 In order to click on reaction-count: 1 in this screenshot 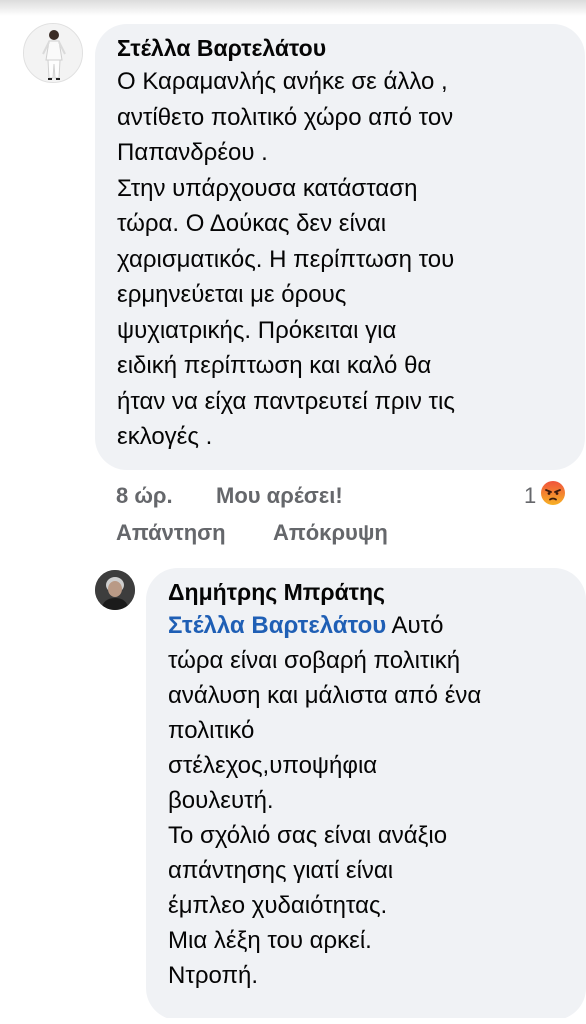, I will do `click(530, 495)`.